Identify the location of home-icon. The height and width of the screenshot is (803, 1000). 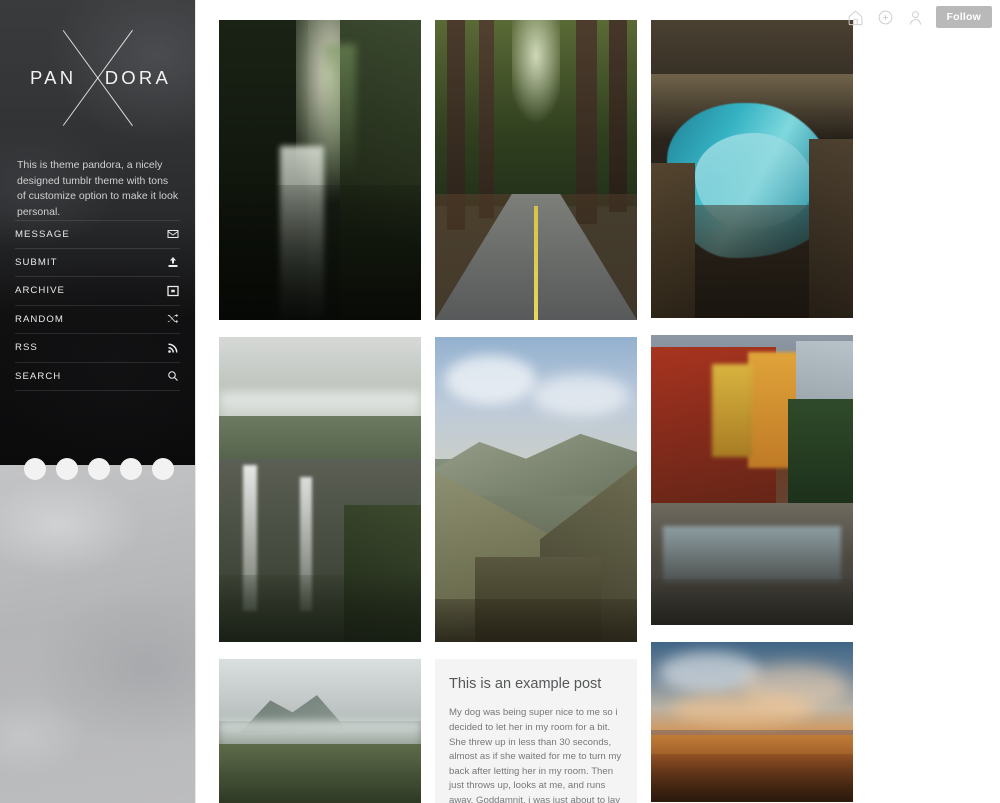
(856, 17).